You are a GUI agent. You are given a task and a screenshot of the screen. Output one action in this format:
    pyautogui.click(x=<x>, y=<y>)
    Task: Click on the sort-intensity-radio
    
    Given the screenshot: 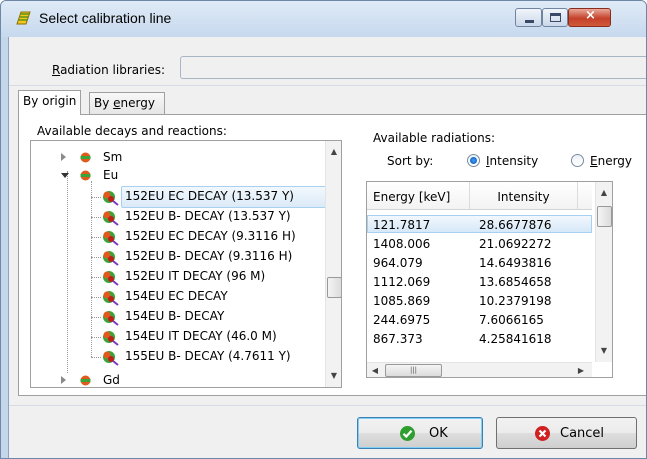 What is the action you would take?
    pyautogui.click(x=473, y=160)
    